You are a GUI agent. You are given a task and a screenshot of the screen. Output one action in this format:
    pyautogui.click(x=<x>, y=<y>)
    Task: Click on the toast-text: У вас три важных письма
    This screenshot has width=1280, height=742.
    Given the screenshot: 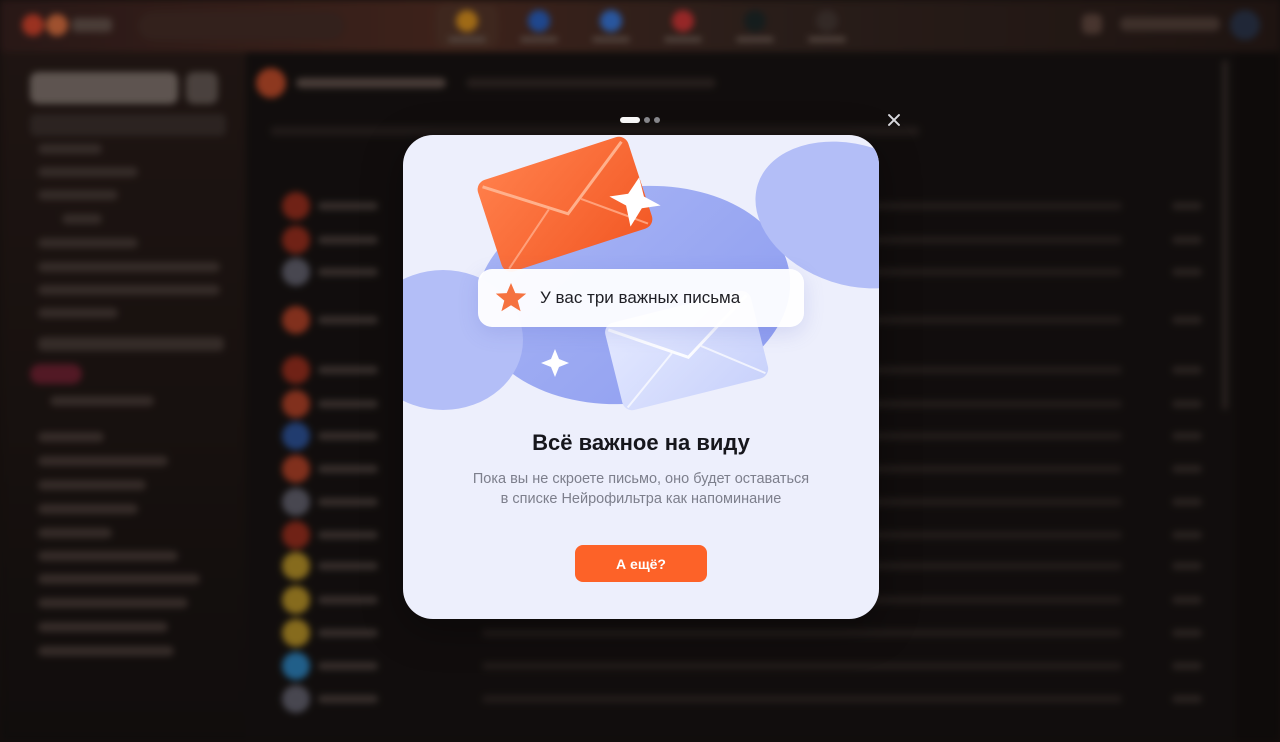 What is the action you would take?
    pyautogui.click(x=640, y=297)
    